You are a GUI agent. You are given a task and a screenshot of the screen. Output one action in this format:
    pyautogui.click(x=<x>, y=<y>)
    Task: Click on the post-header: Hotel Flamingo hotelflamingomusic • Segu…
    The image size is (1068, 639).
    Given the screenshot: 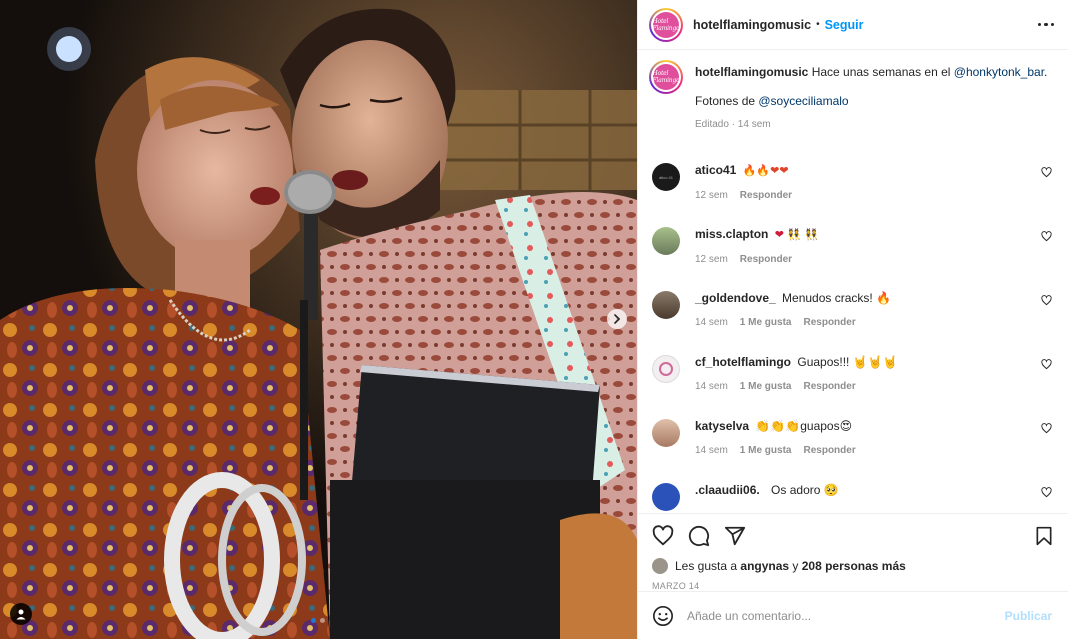 What is the action you would take?
    pyautogui.click(x=853, y=25)
    